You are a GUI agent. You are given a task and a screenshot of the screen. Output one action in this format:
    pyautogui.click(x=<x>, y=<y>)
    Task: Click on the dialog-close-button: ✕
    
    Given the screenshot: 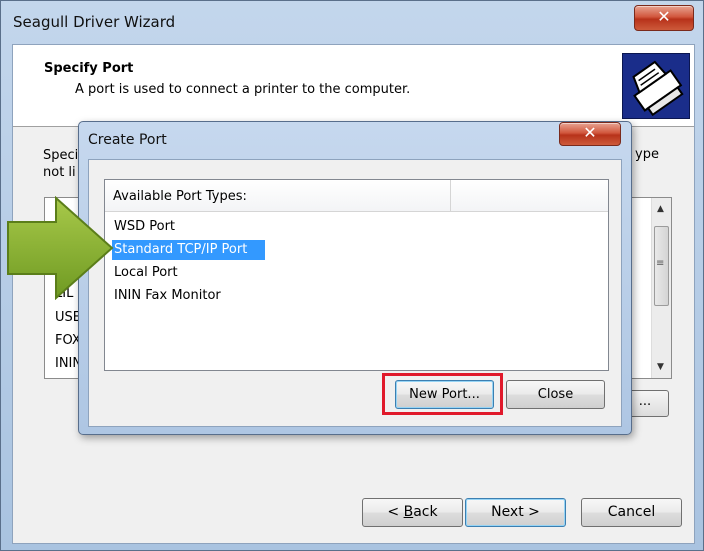 What is the action you would take?
    pyautogui.click(x=590, y=134)
    